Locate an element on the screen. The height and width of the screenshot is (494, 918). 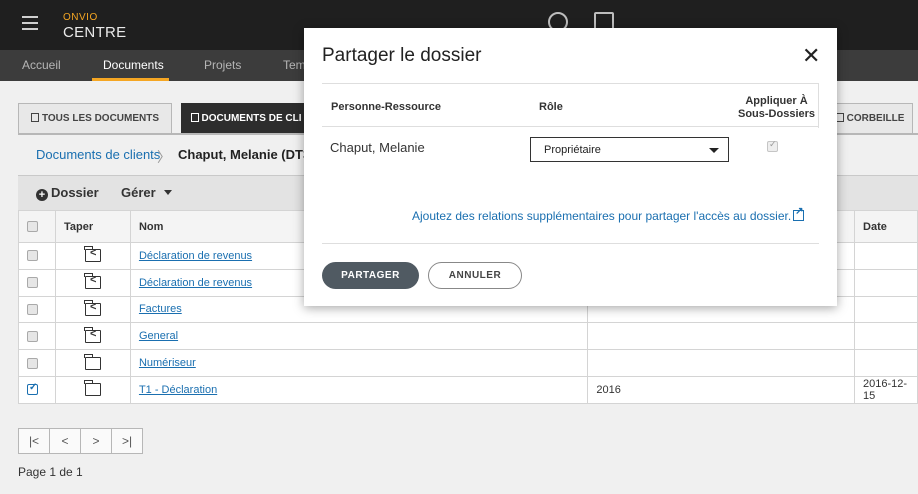
tab-trash: CORBEILLE is located at coordinates (870, 118).